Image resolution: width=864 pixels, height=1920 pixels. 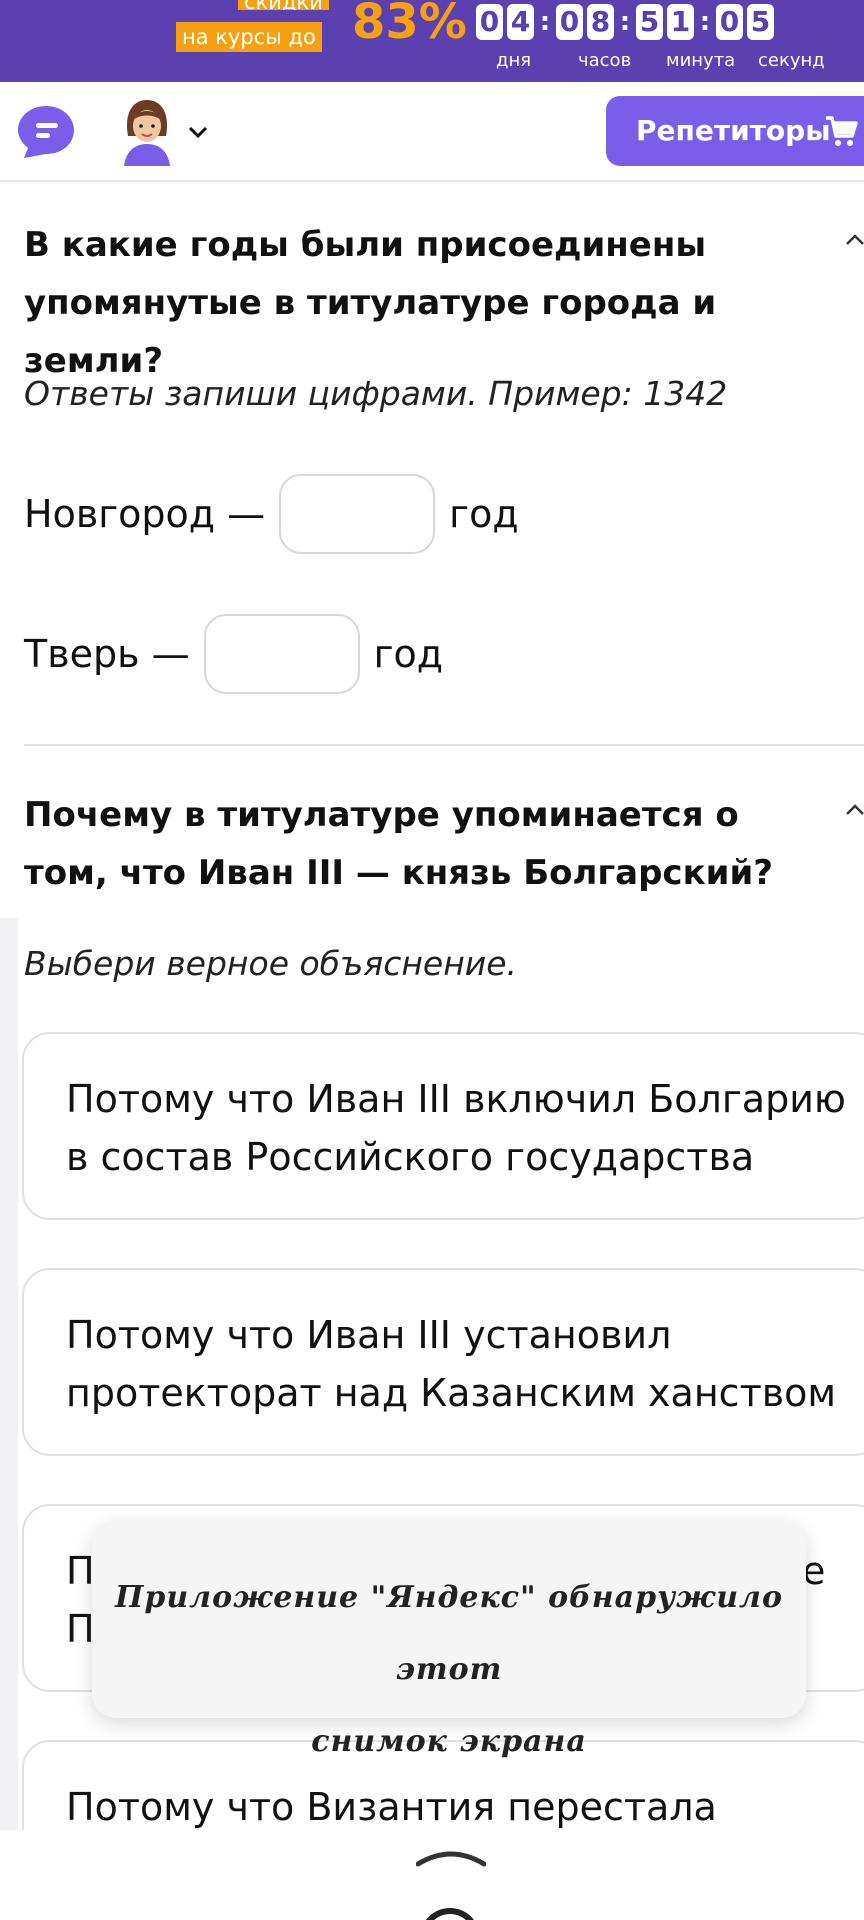 What do you see at coordinates (605, 60) in the screenshot?
I see `timer-label-hours: часов` at bounding box center [605, 60].